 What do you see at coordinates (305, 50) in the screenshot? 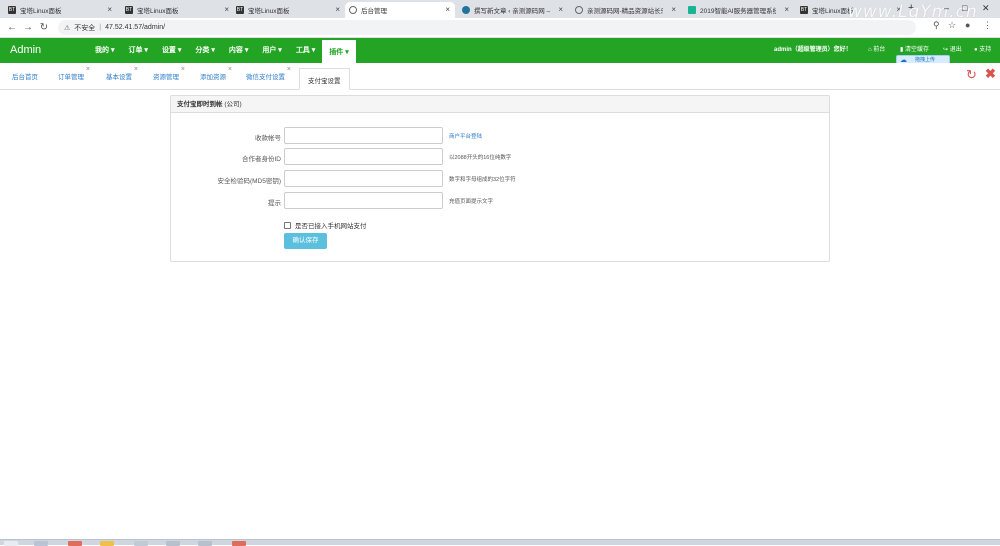
I see `menu-tools: 工具 ▾` at bounding box center [305, 50].